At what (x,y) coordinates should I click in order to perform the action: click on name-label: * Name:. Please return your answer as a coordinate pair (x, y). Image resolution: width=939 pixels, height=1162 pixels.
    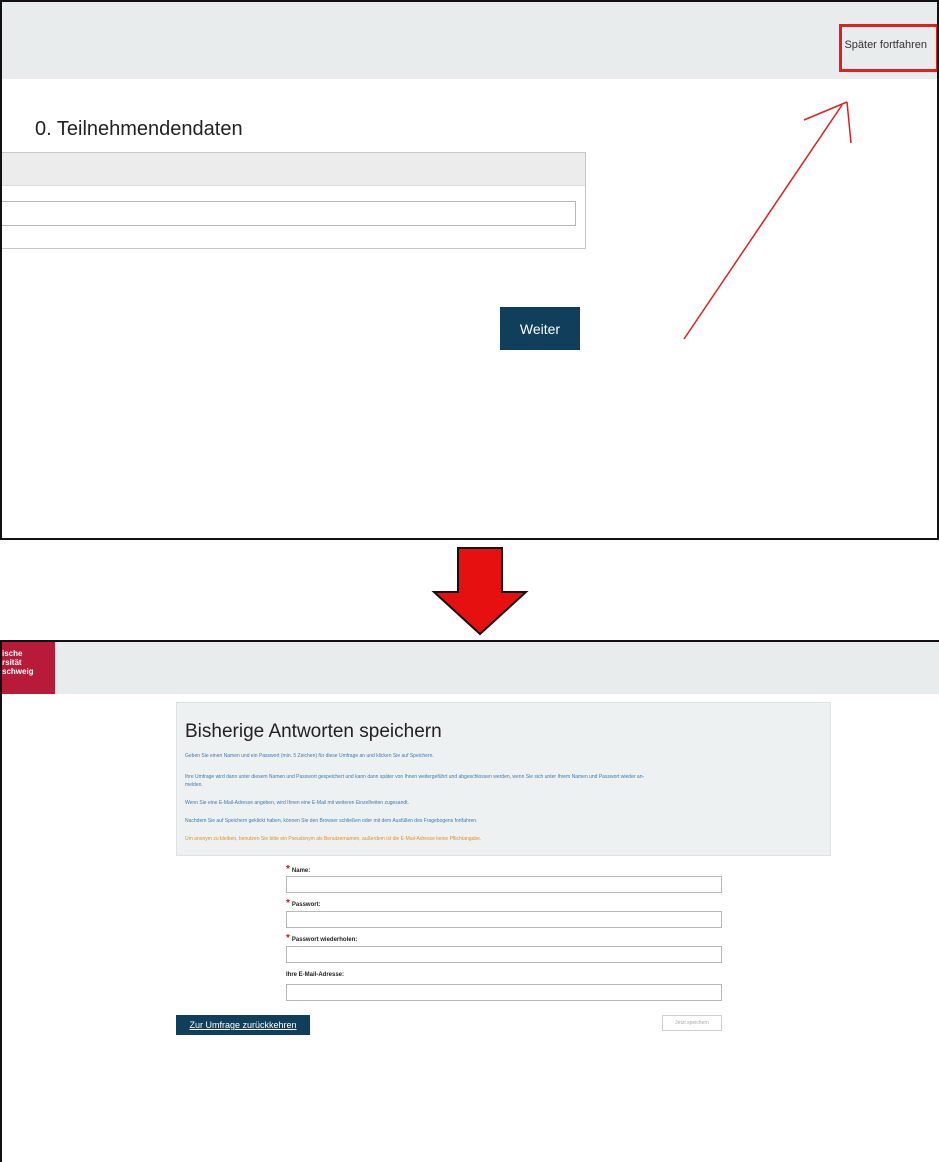
    Looking at the image, I should click on (298, 869).